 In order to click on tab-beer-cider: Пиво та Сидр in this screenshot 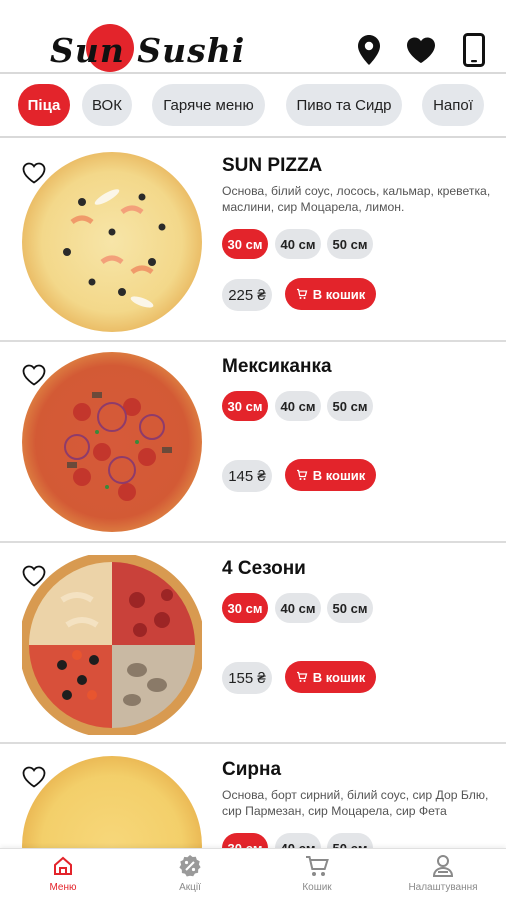, I will do `click(344, 105)`.